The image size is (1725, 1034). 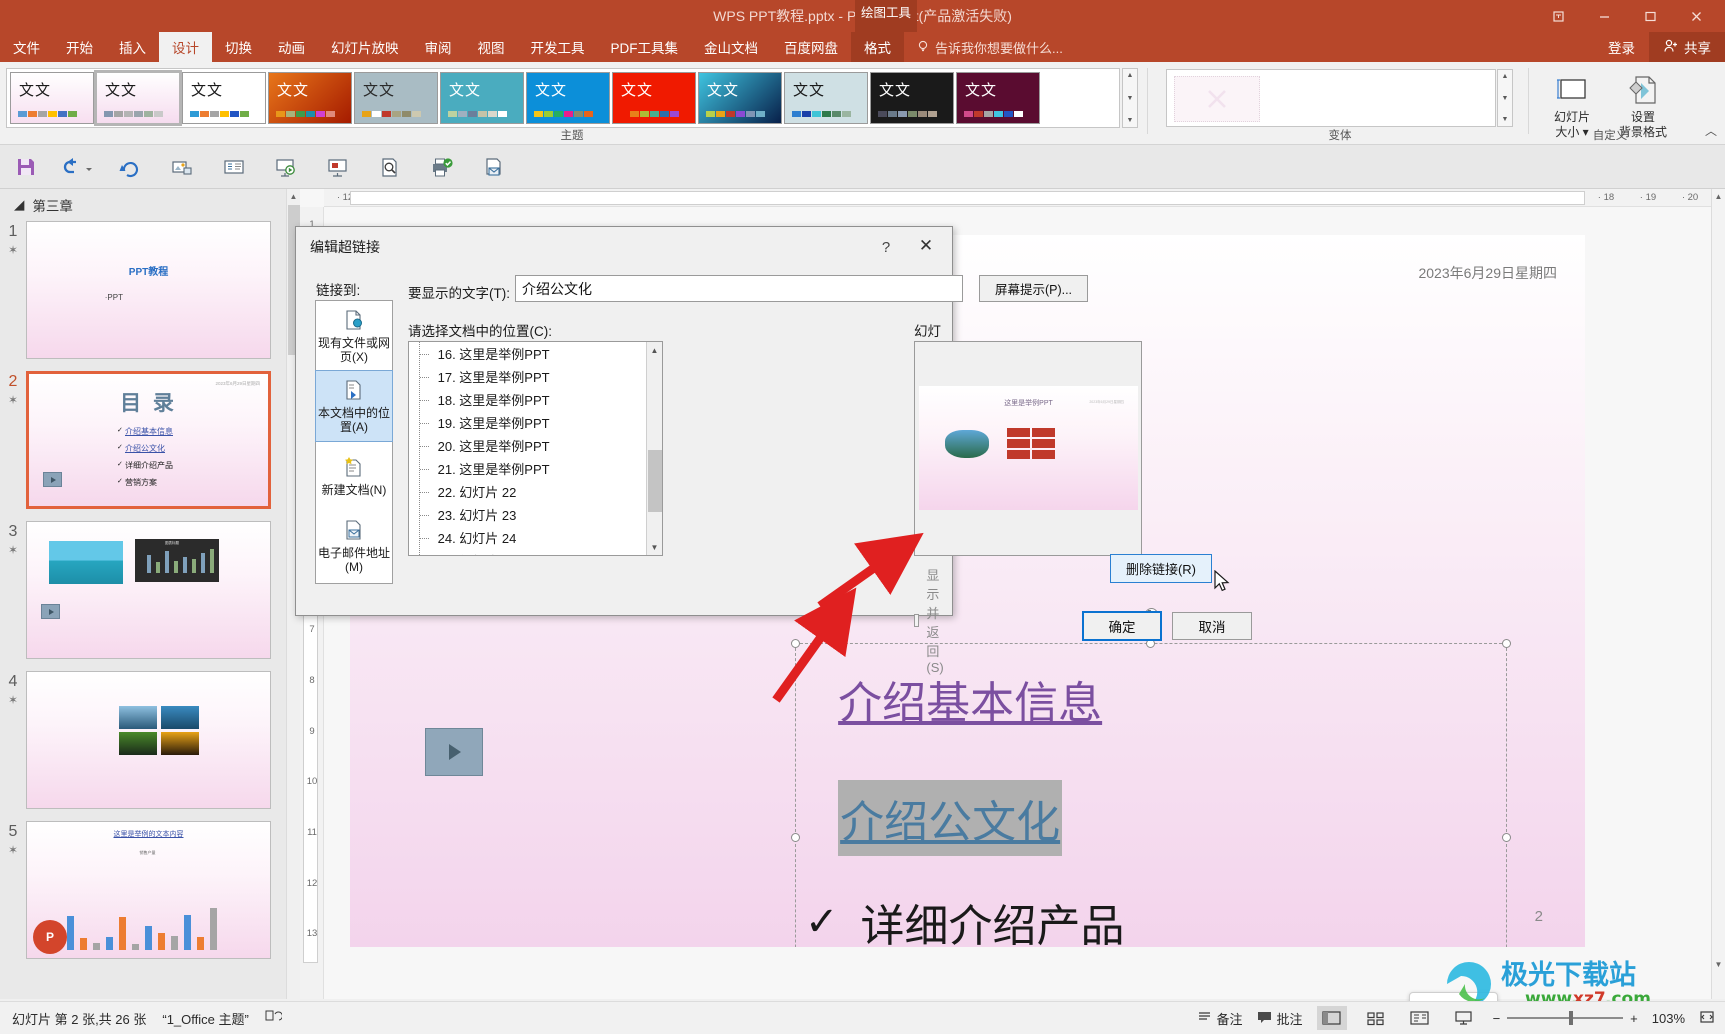 I want to click on redo-icon, so click(x=130, y=167).